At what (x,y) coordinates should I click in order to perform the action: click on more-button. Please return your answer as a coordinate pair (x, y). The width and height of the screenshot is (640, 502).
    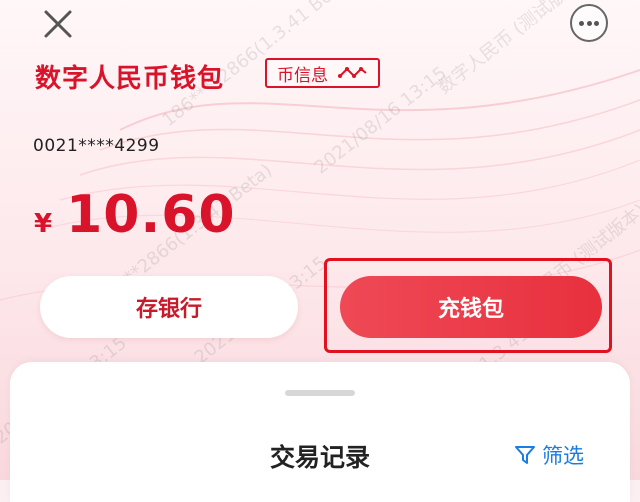
    Looking at the image, I should click on (589, 23).